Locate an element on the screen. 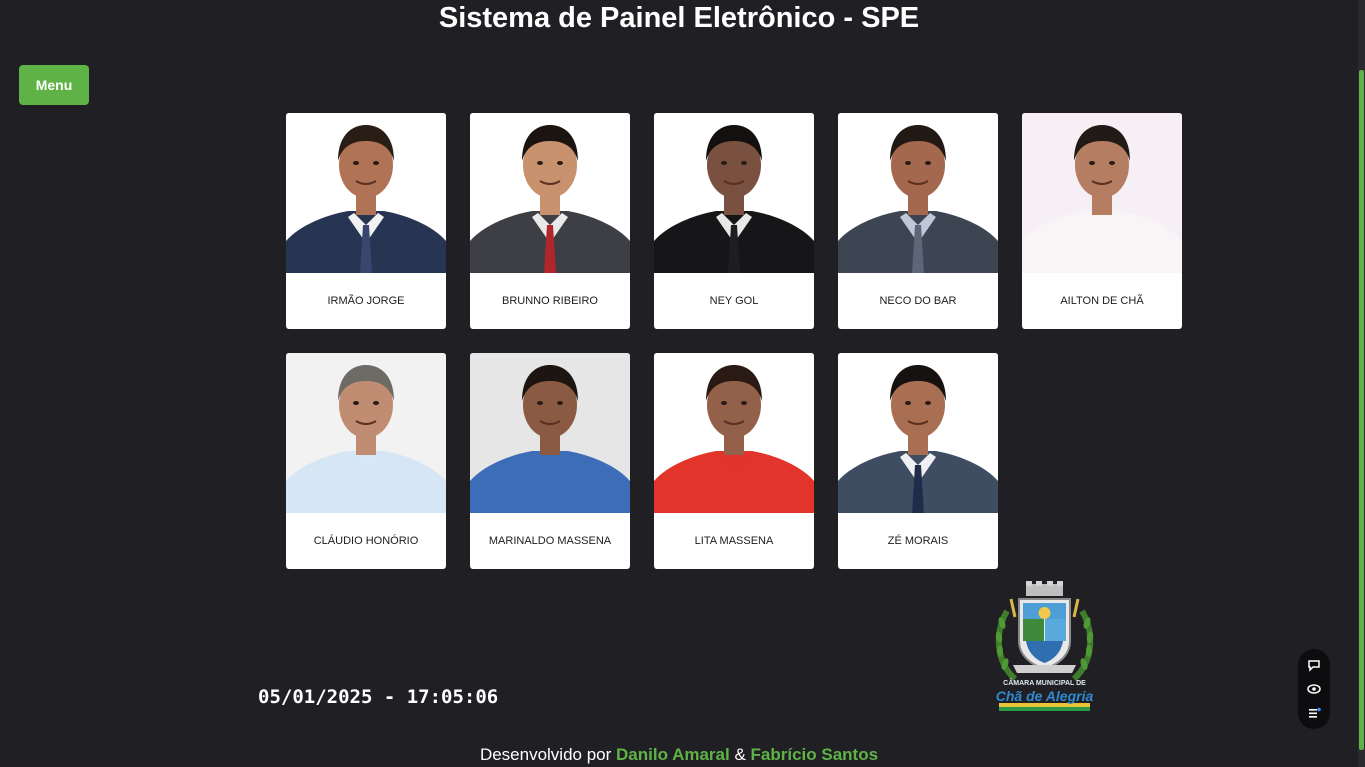  eye-icon is located at coordinates (1314, 689).